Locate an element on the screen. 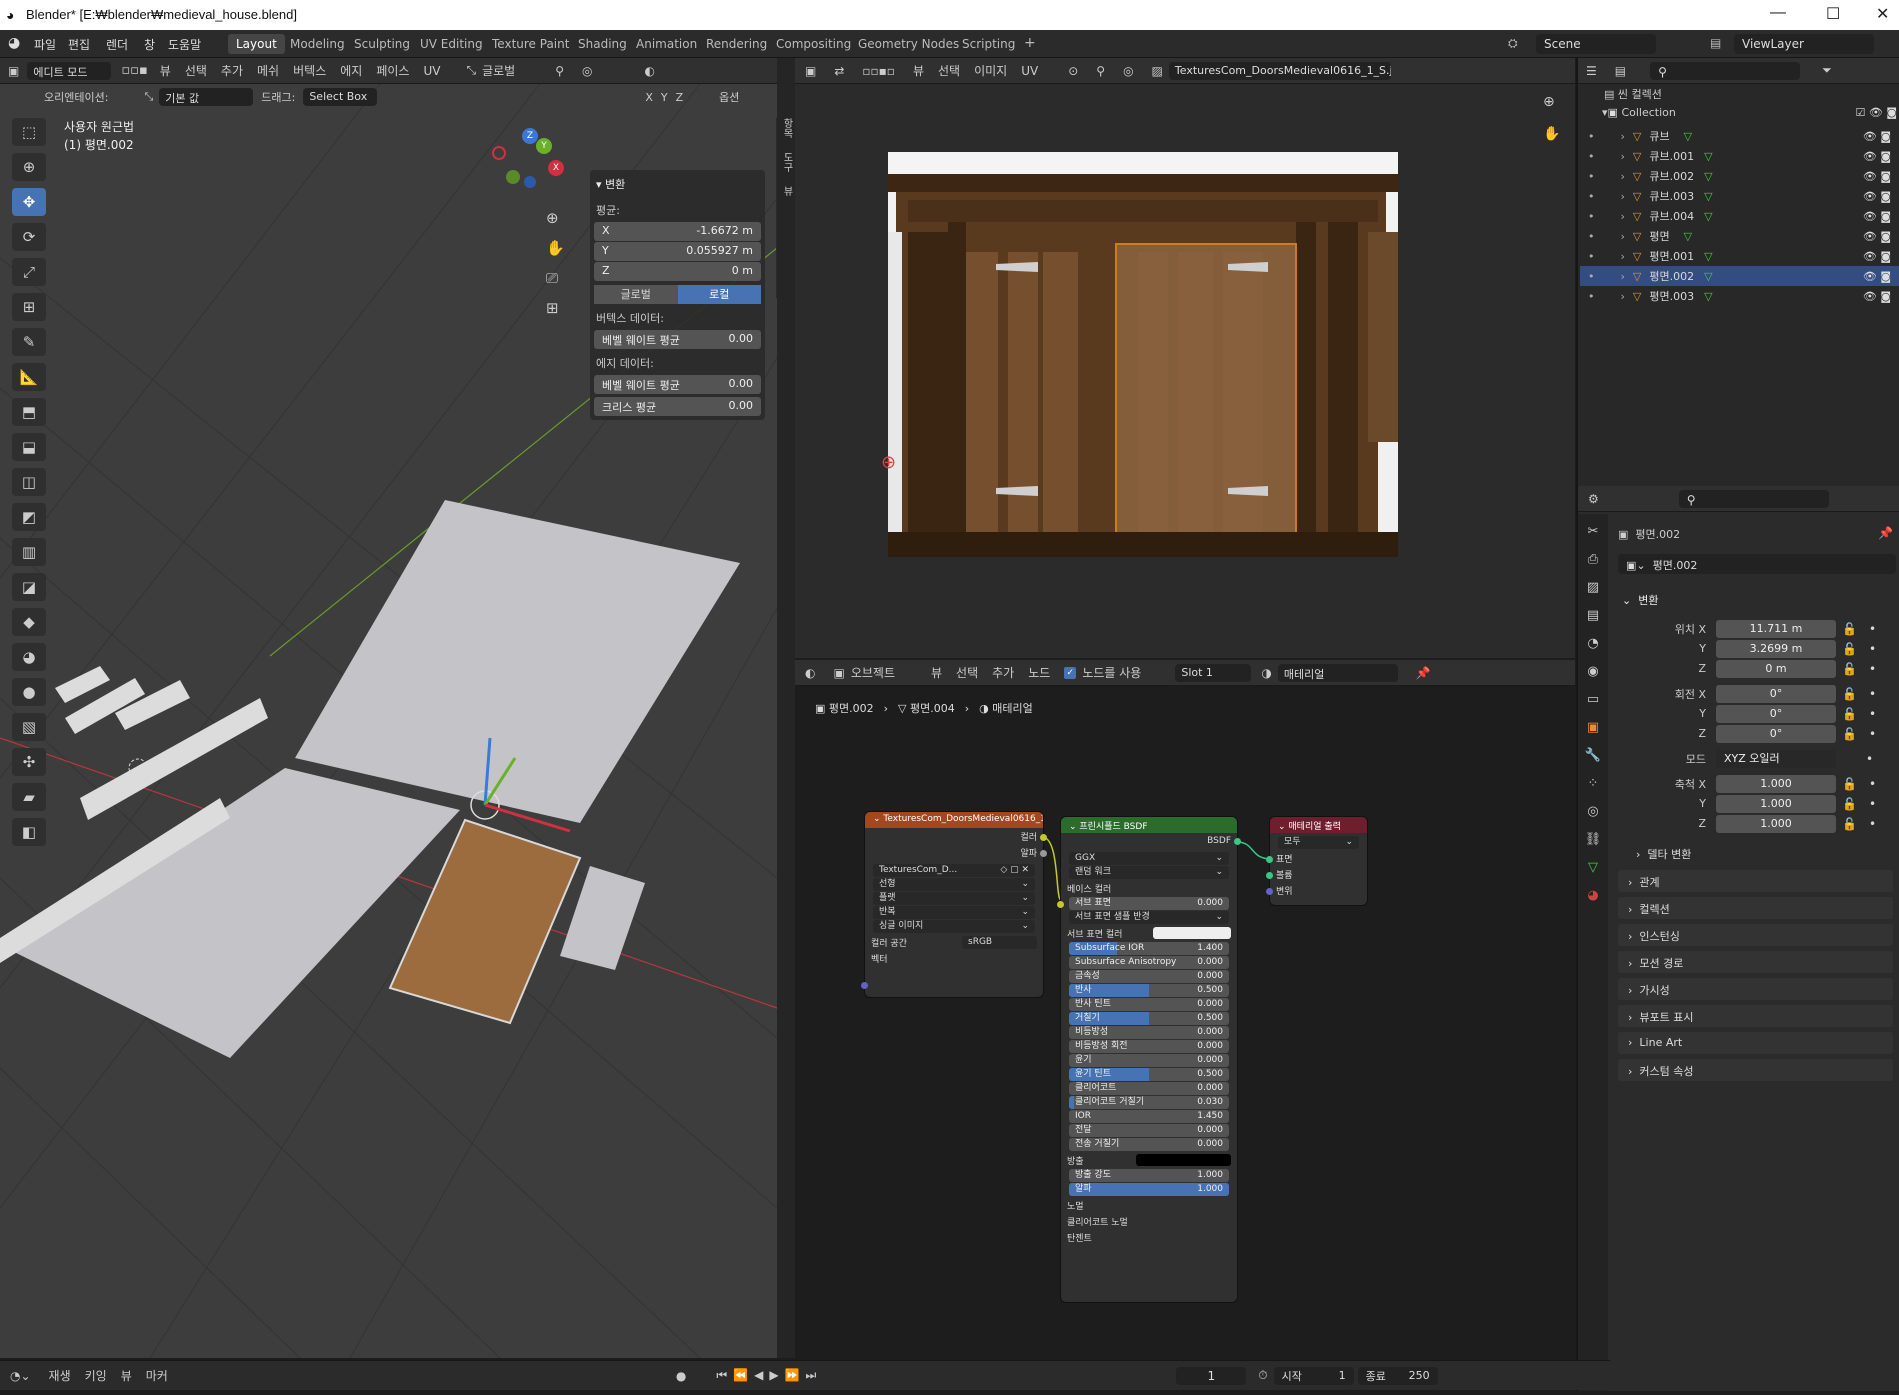 The height and width of the screenshot is (1395, 1899). scale-x-field: 1.000 is located at coordinates (1776, 783).